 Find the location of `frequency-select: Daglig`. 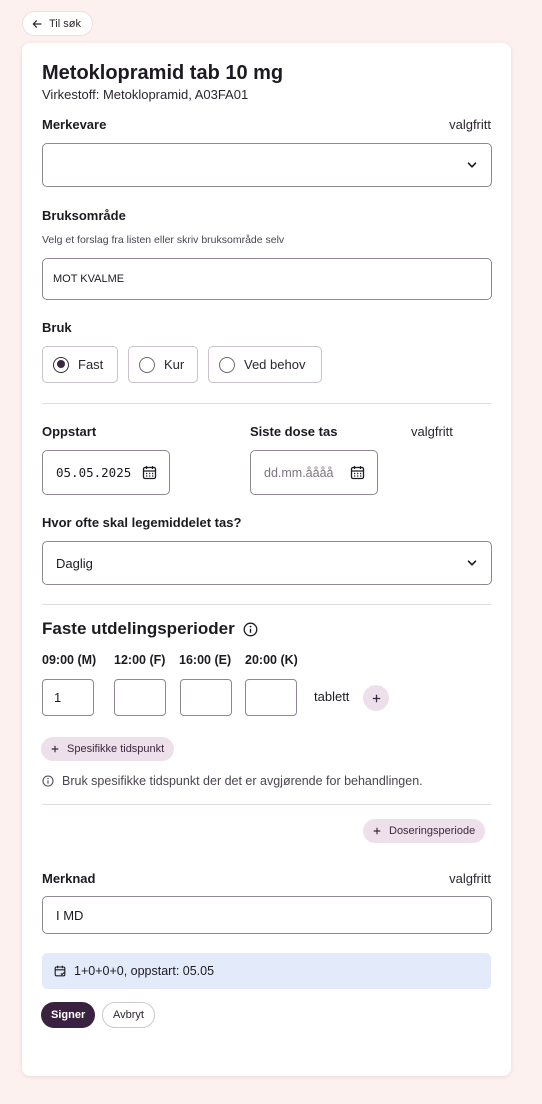

frequency-select: Daglig is located at coordinates (267, 563).